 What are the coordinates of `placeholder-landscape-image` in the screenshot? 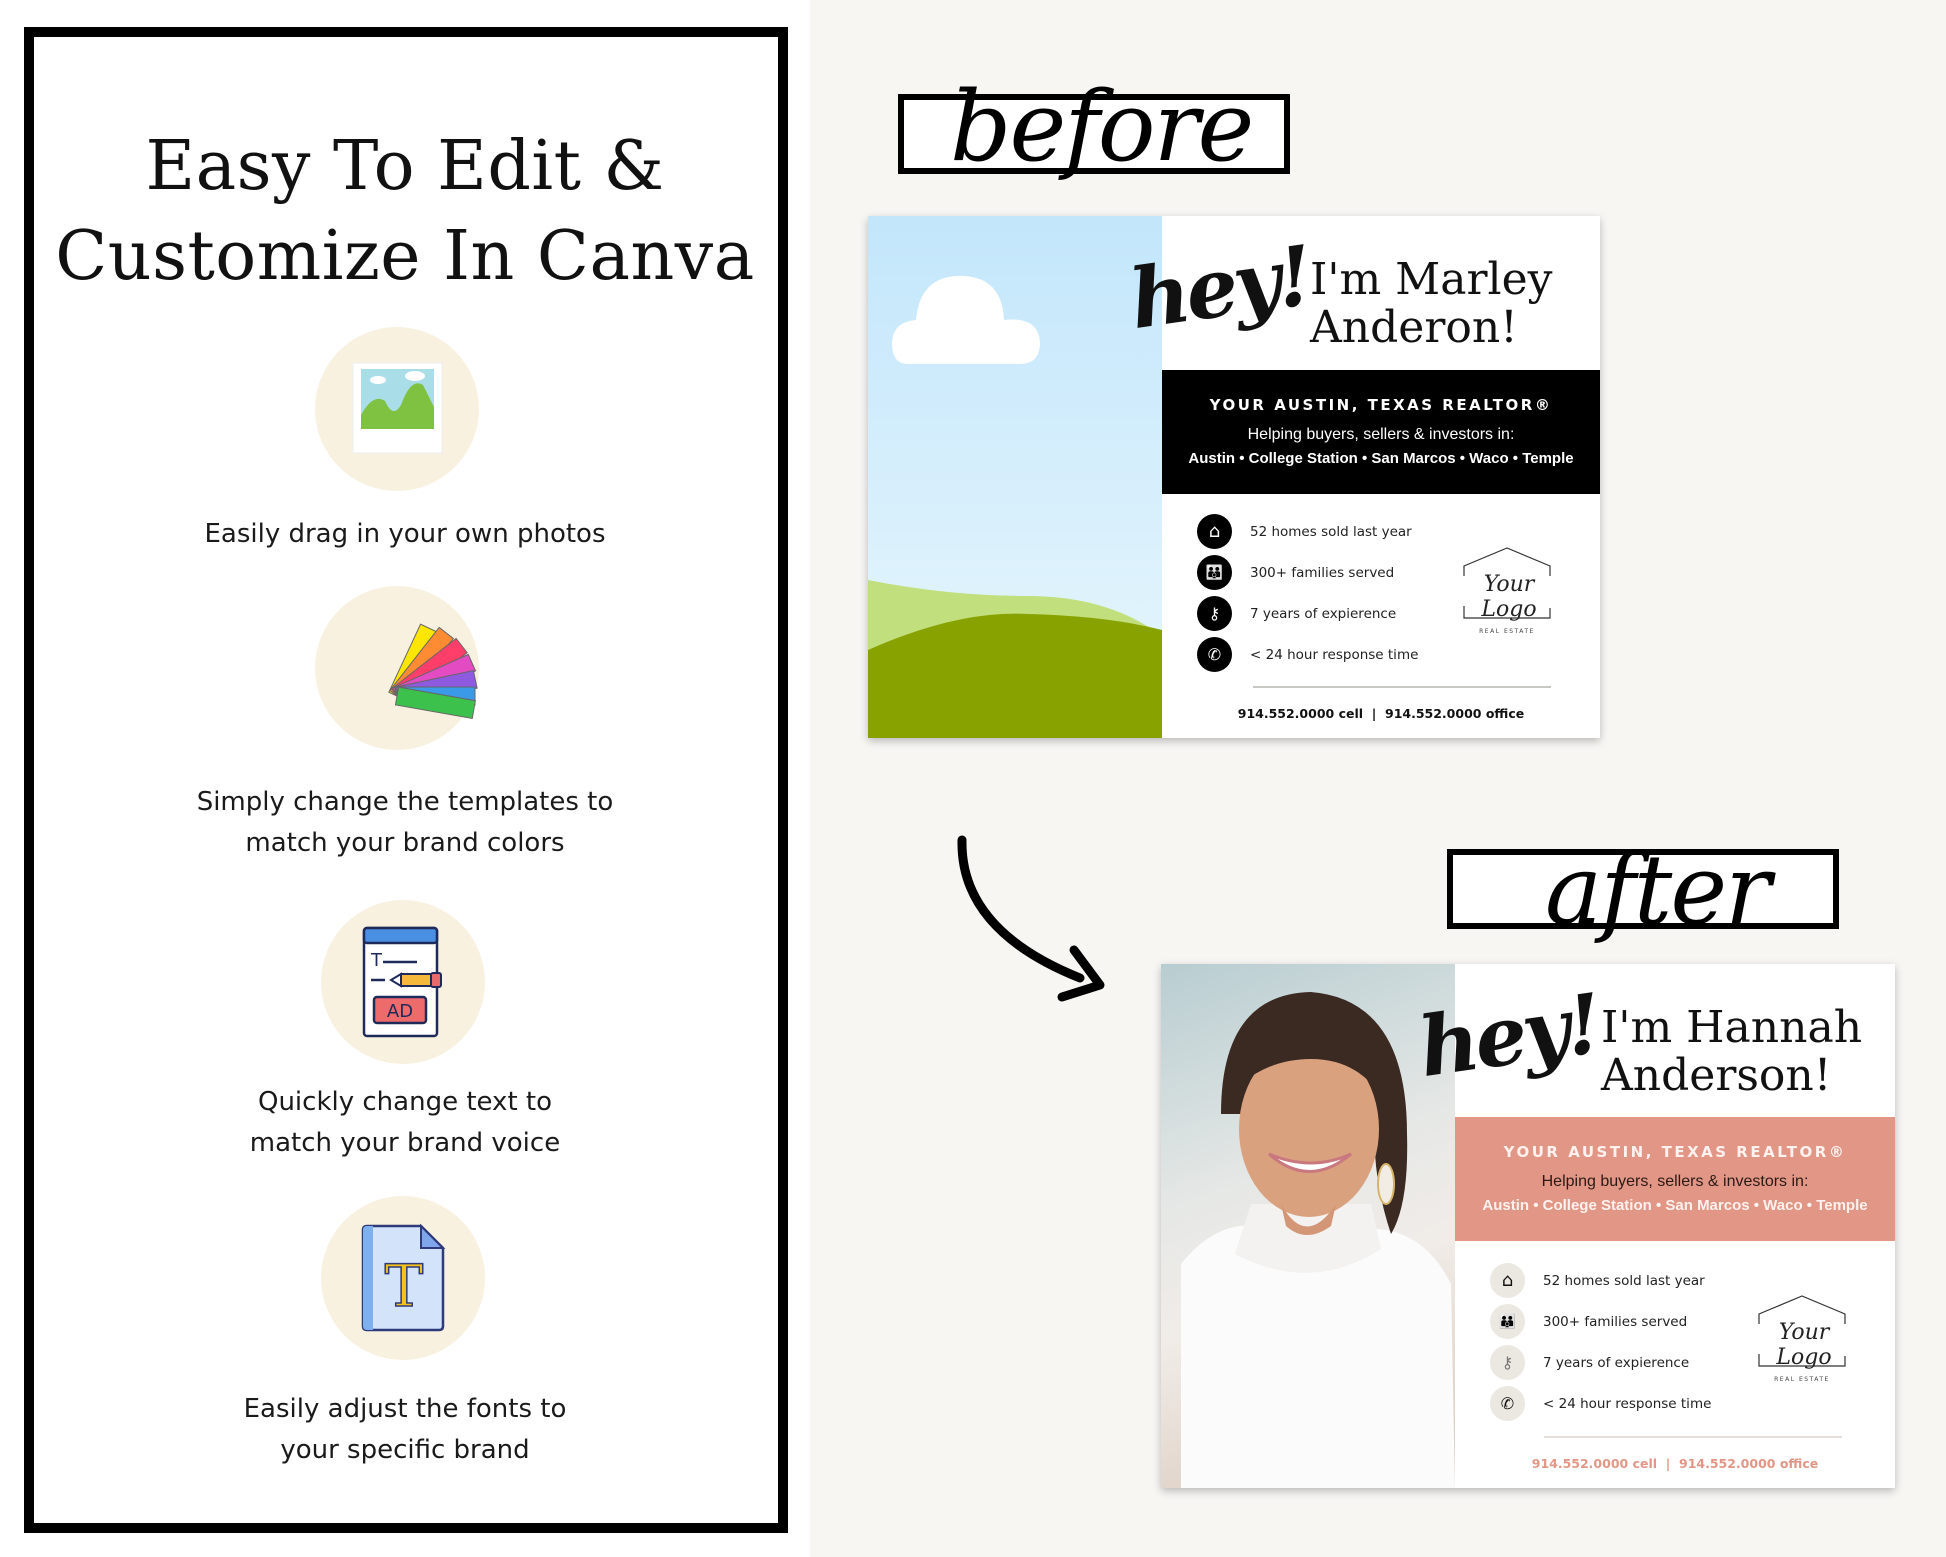 It's located at (1015, 477).